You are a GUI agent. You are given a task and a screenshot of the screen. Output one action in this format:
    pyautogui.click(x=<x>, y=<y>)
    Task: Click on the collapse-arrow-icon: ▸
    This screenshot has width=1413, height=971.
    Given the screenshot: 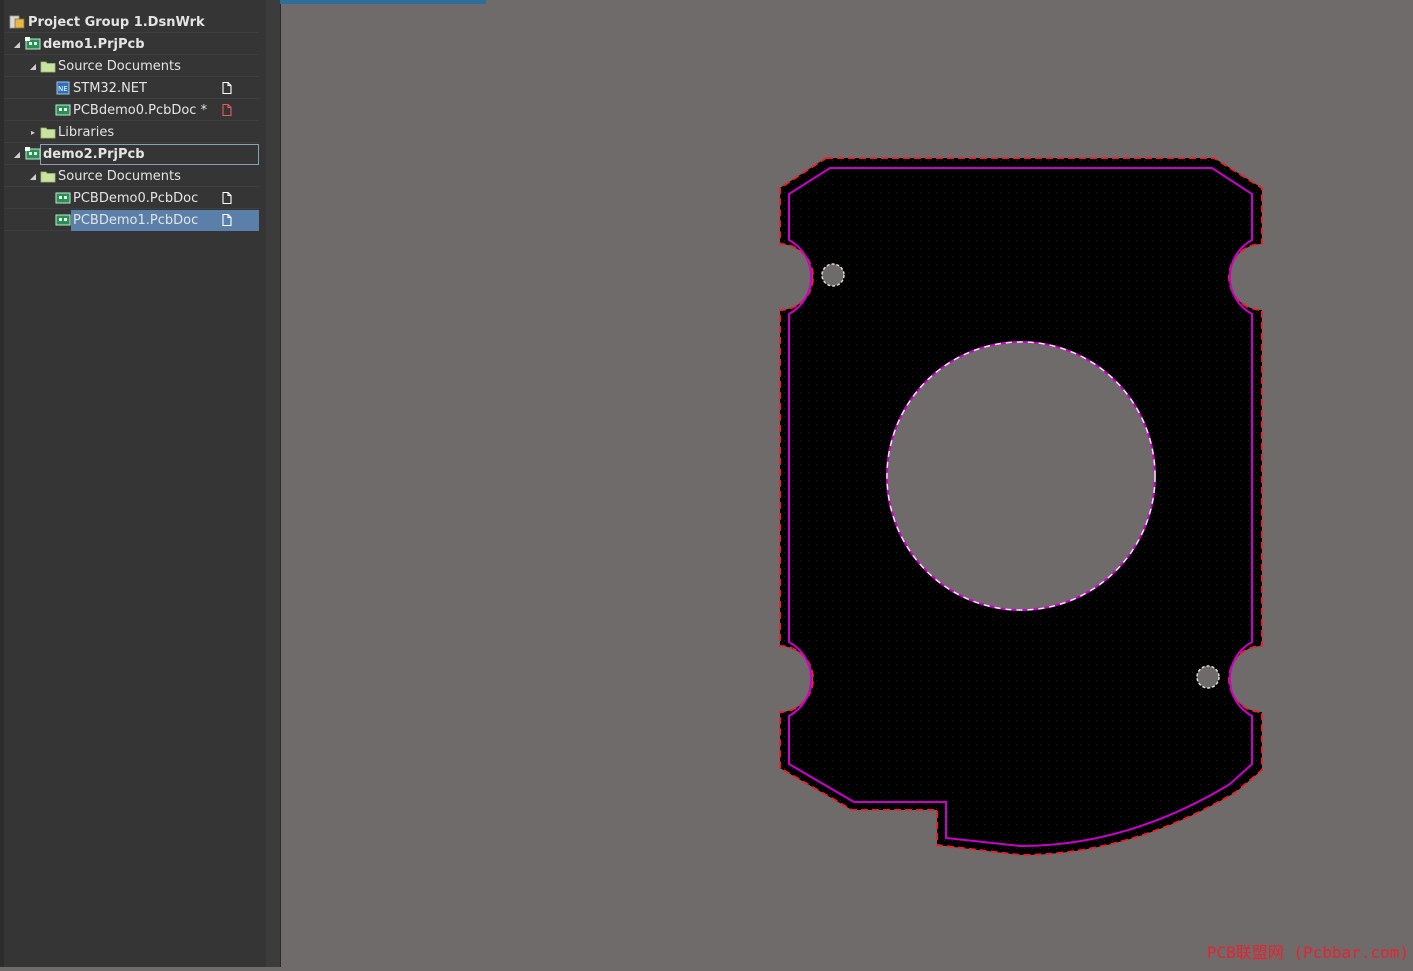 What is the action you would take?
    pyautogui.click(x=33, y=132)
    